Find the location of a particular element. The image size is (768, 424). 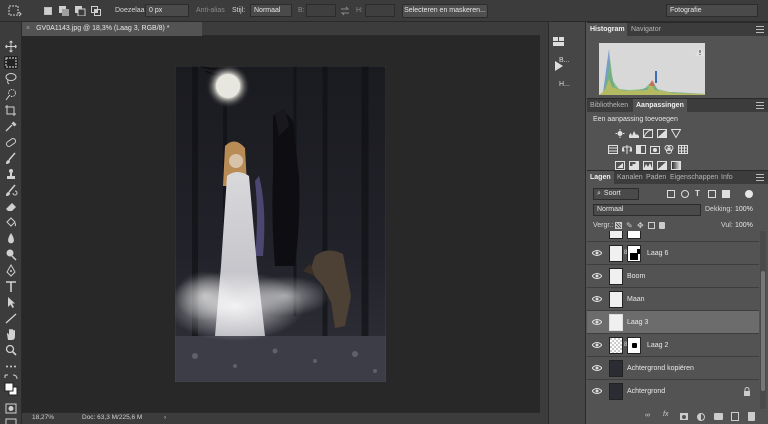

brightness-contrast-icon is located at coordinates (620, 133).